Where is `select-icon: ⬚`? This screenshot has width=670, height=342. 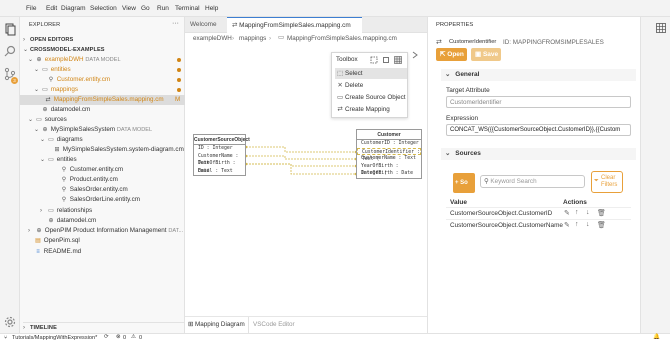 select-icon: ⬚ is located at coordinates (340, 73).